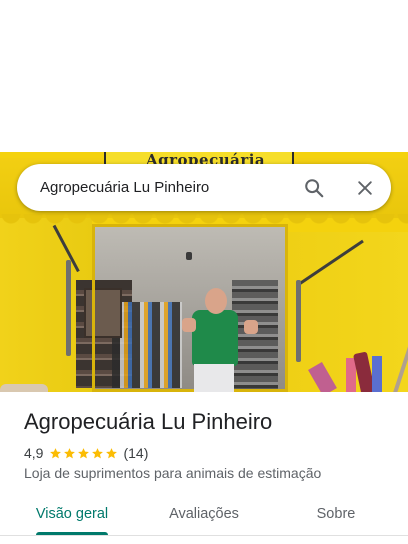  Describe the element at coordinates (204, 221) in the screenshot. I see `photo-awning-edge` at that location.